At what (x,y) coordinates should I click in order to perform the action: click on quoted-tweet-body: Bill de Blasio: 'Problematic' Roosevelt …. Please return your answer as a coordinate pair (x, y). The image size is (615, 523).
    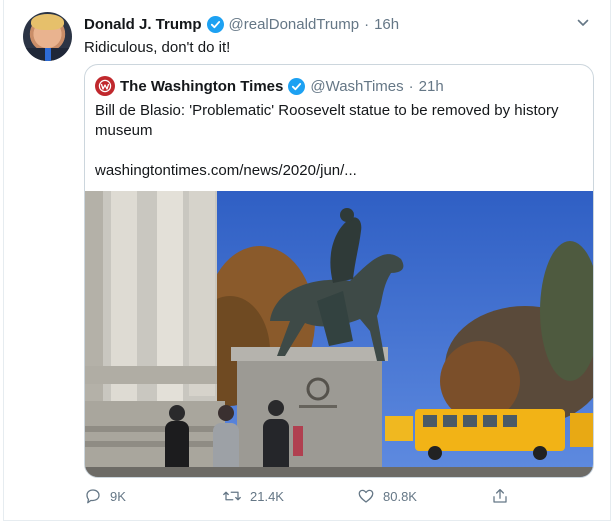
    Looking at the image, I should click on (335, 141).